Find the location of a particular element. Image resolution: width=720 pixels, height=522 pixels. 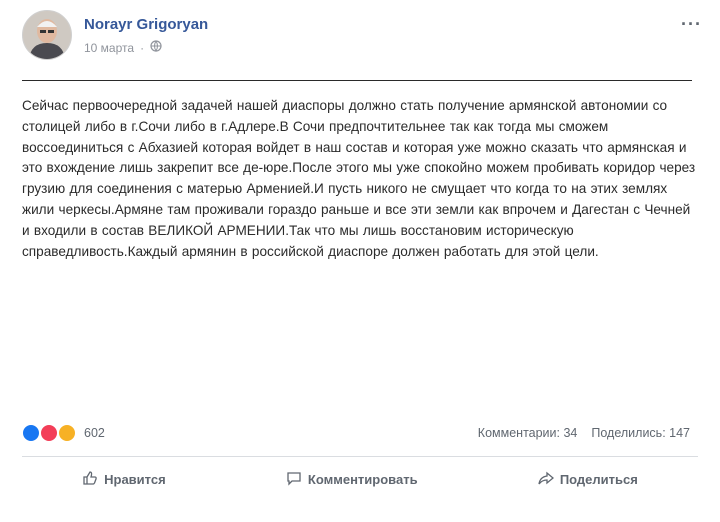

divider is located at coordinates (357, 80).